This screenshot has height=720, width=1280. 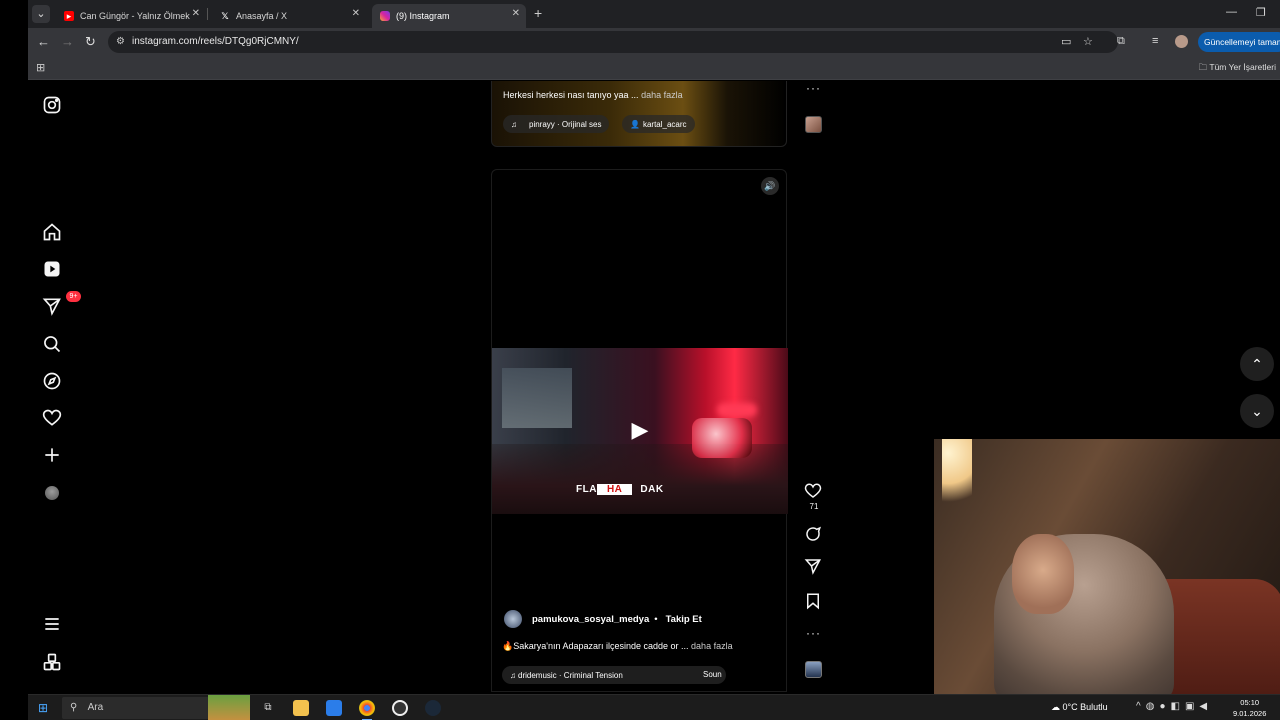 What do you see at coordinates (586, 489) in the screenshot?
I see `overlay-left: FLA` at bounding box center [586, 489].